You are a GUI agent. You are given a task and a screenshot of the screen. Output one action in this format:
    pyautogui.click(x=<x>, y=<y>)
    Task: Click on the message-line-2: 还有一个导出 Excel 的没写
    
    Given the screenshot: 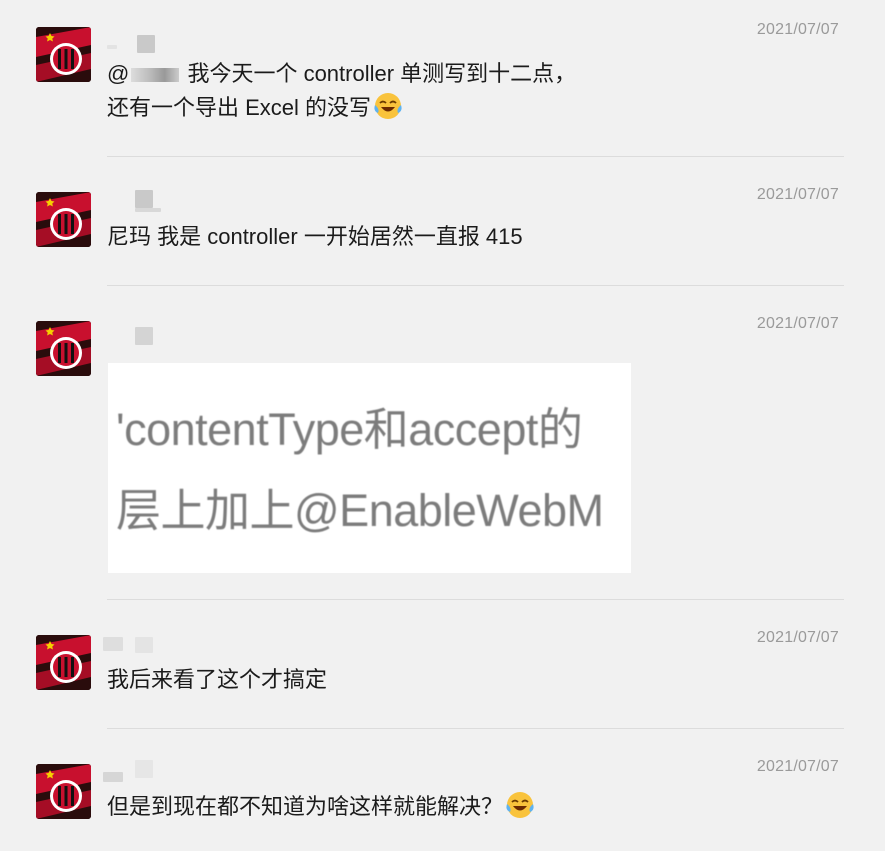 What is the action you would take?
    pyautogui.click(x=239, y=107)
    